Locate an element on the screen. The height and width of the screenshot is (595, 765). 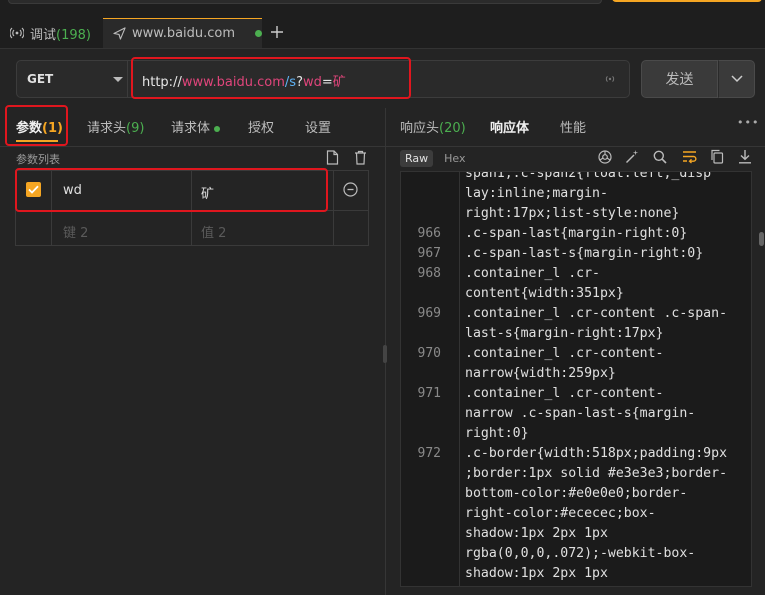
tab-auth: 授权 is located at coordinates (261, 126).